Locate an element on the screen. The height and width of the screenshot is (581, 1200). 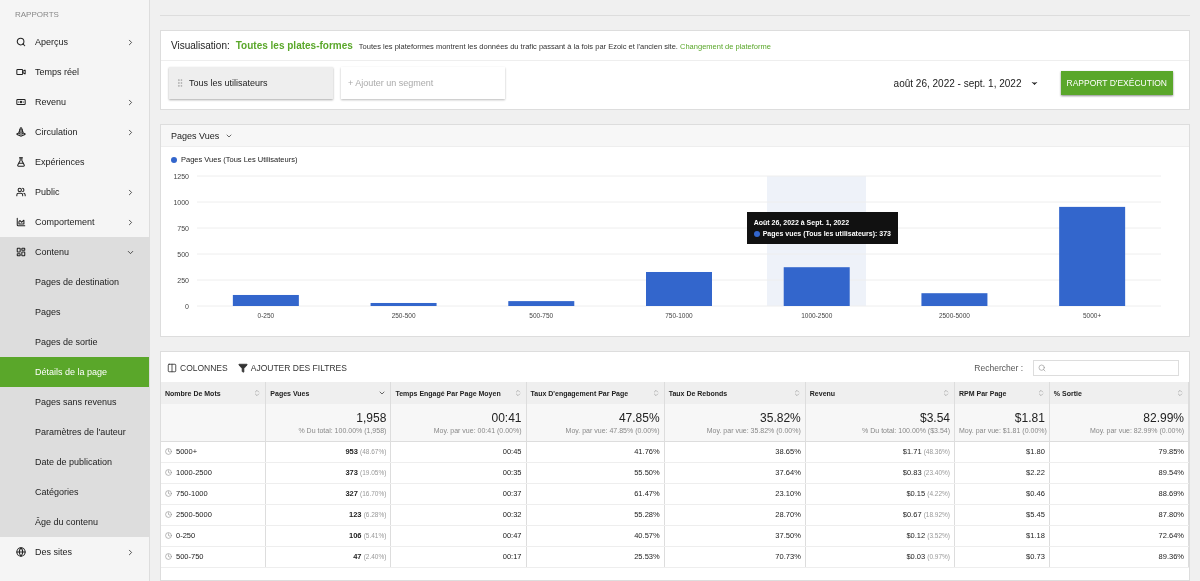
people-icon is located at coordinates (21, 192).